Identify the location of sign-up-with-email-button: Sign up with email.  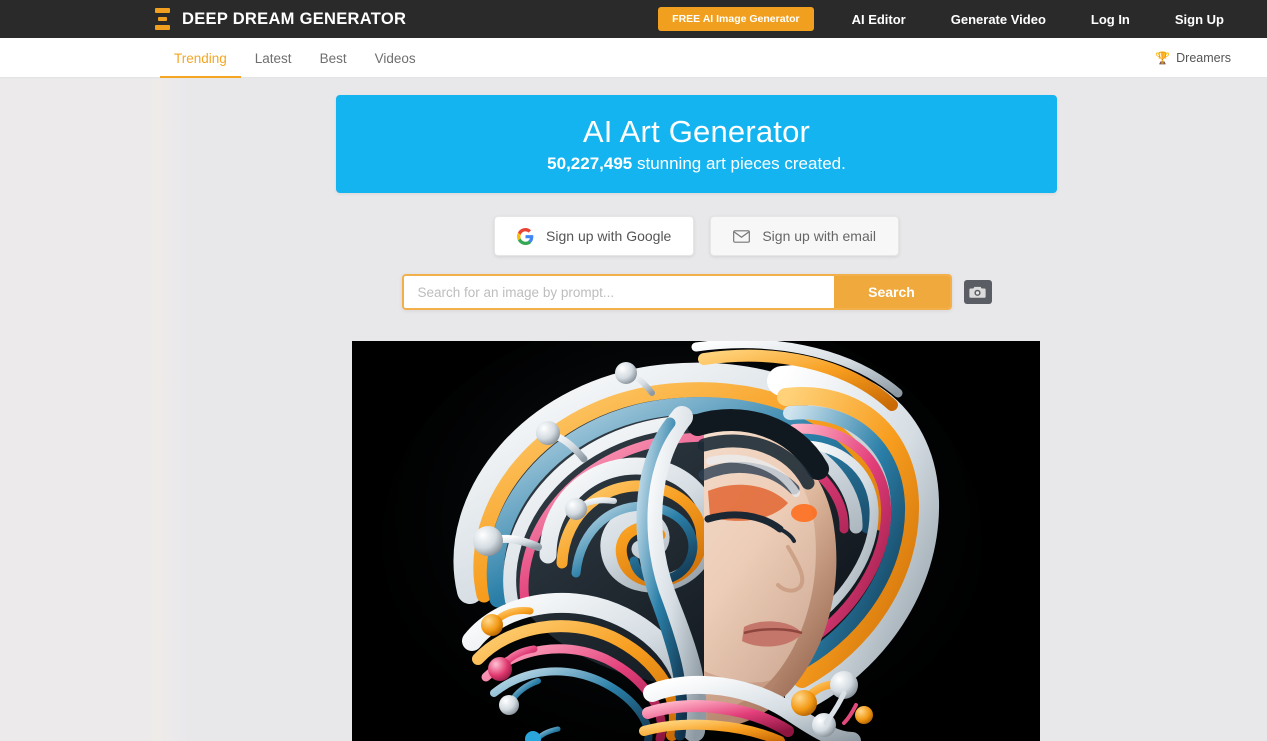
(804, 236).